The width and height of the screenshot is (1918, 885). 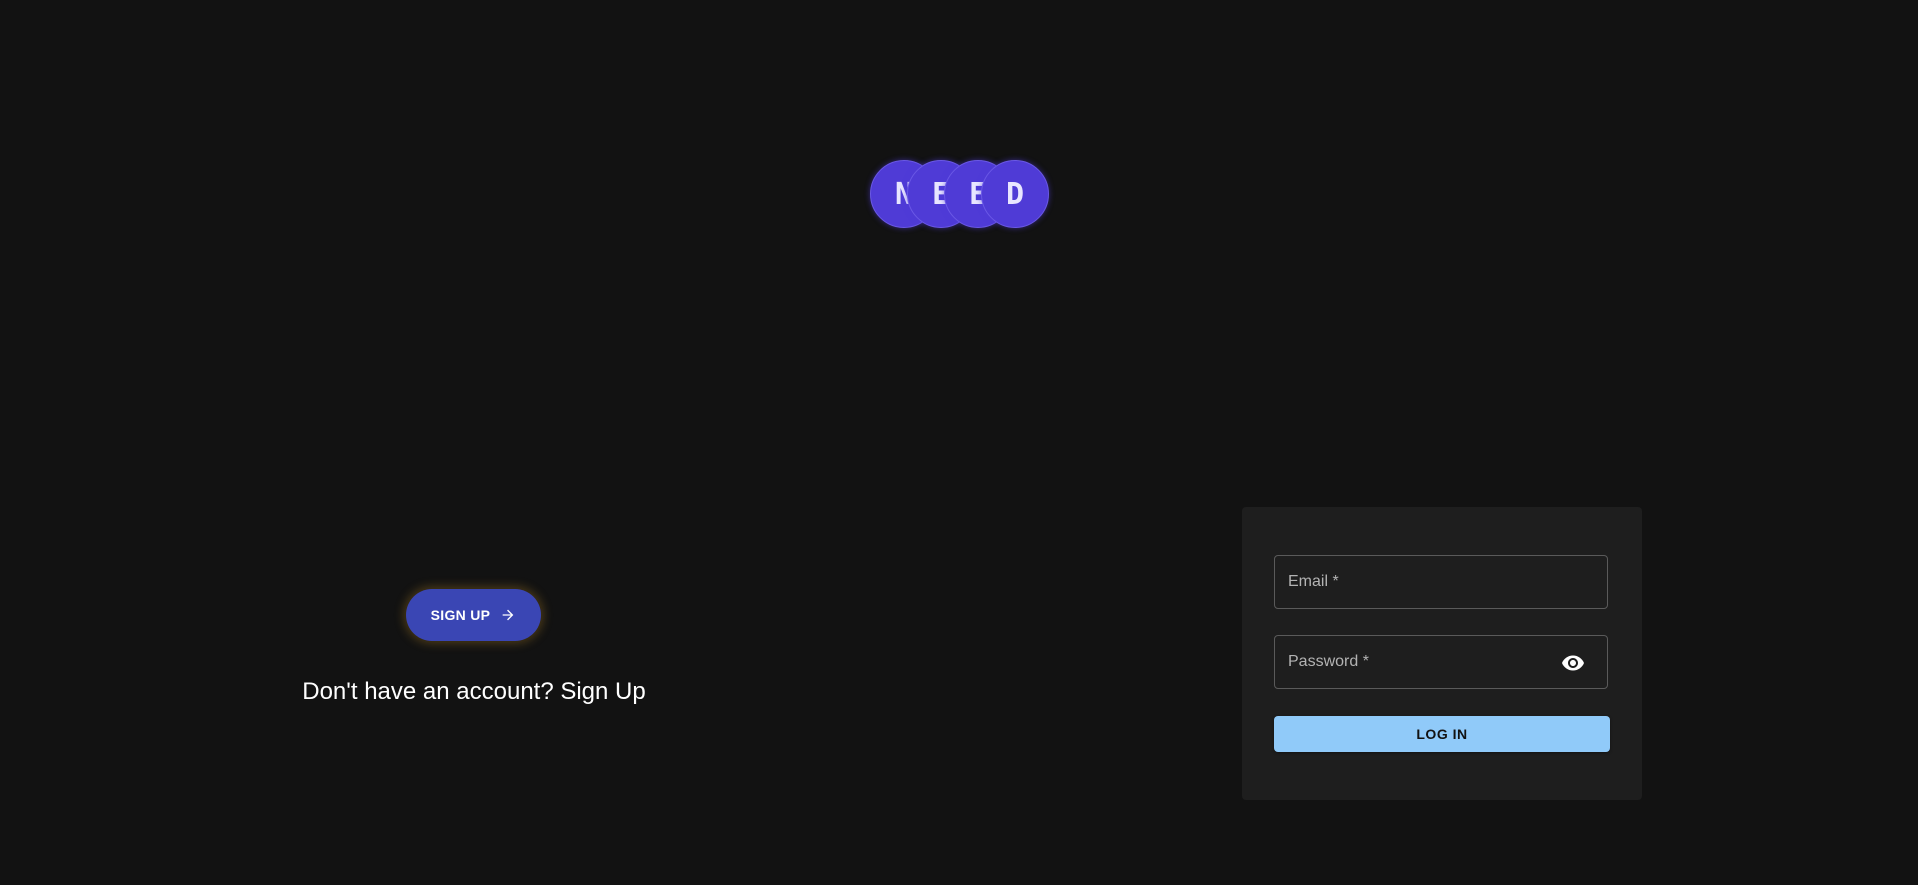 I want to click on password-input, so click(x=1441, y=662).